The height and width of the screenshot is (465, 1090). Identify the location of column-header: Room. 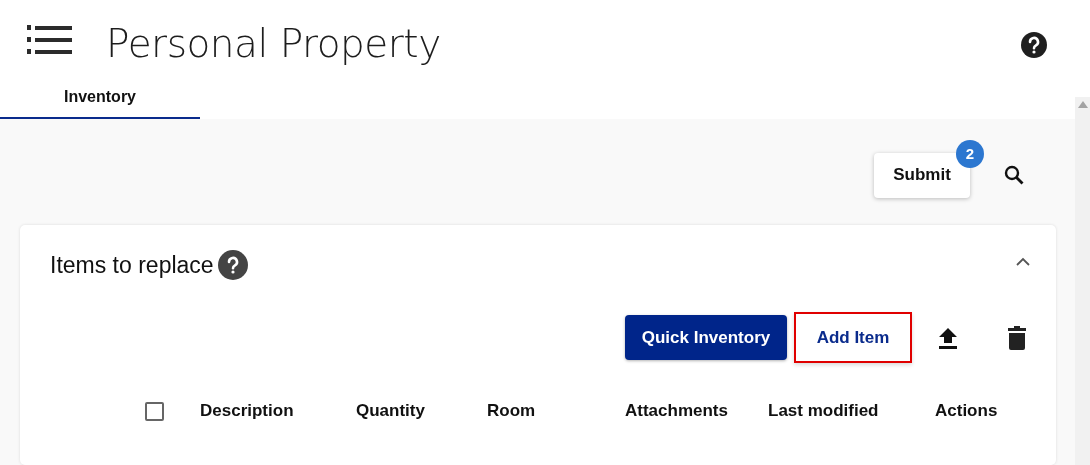
(512, 411).